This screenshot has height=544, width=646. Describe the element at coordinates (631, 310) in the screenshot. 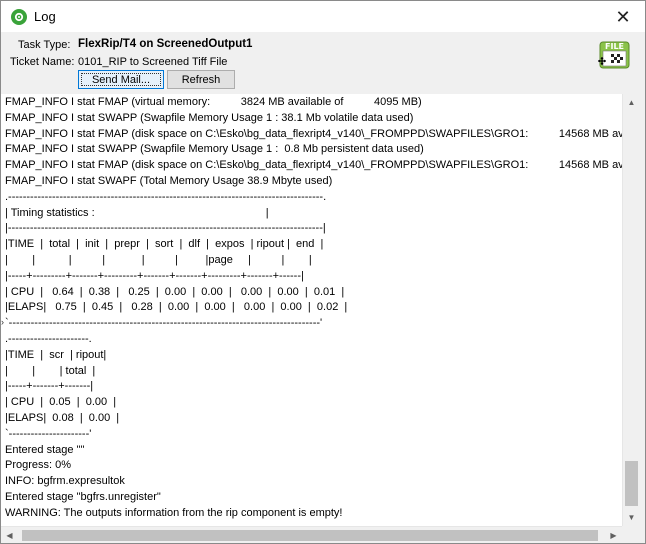

I see `vertical-scrollbar: ▲ ▼` at that location.